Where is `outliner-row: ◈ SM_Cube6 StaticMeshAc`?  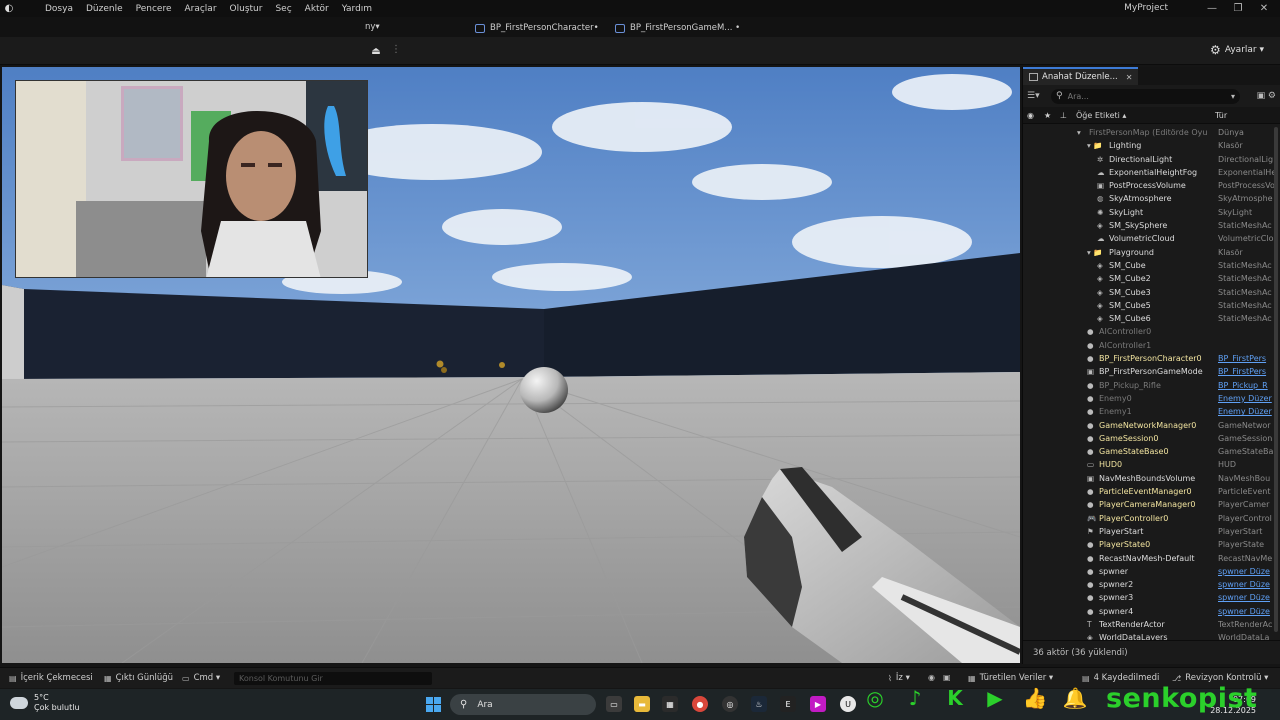 outliner-row: ◈ SM_Cube6 StaticMeshAc is located at coordinates (1151, 319).